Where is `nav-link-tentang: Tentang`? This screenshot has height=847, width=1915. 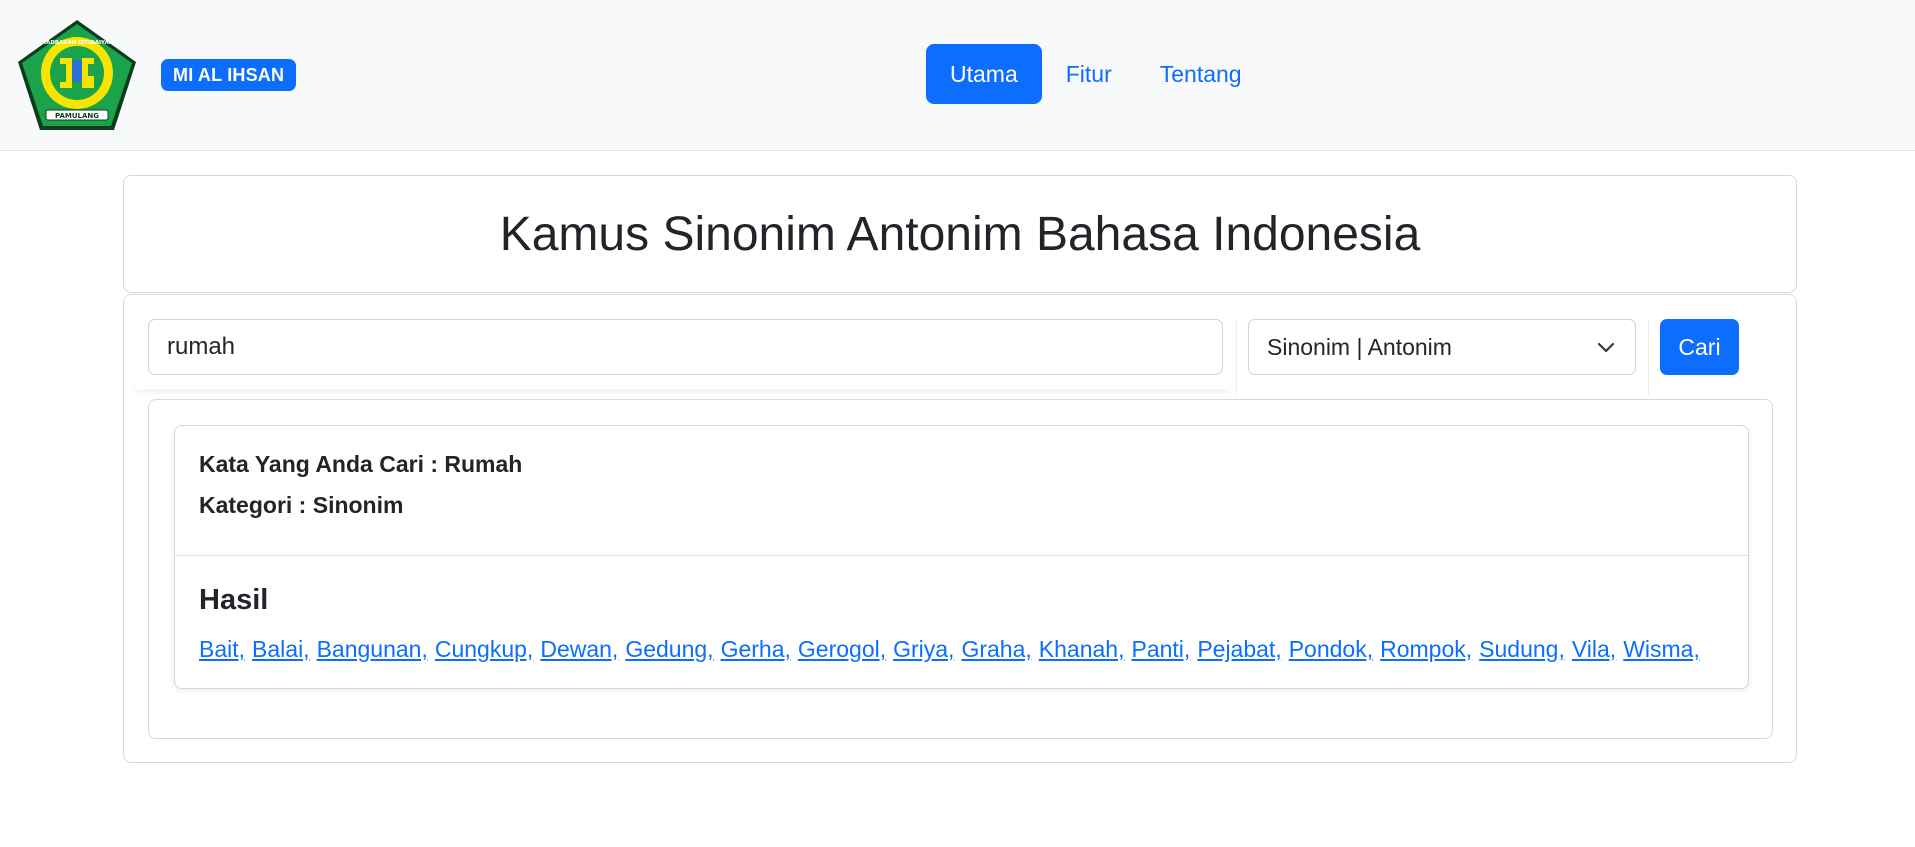 nav-link-tentang: Tentang is located at coordinates (1201, 74).